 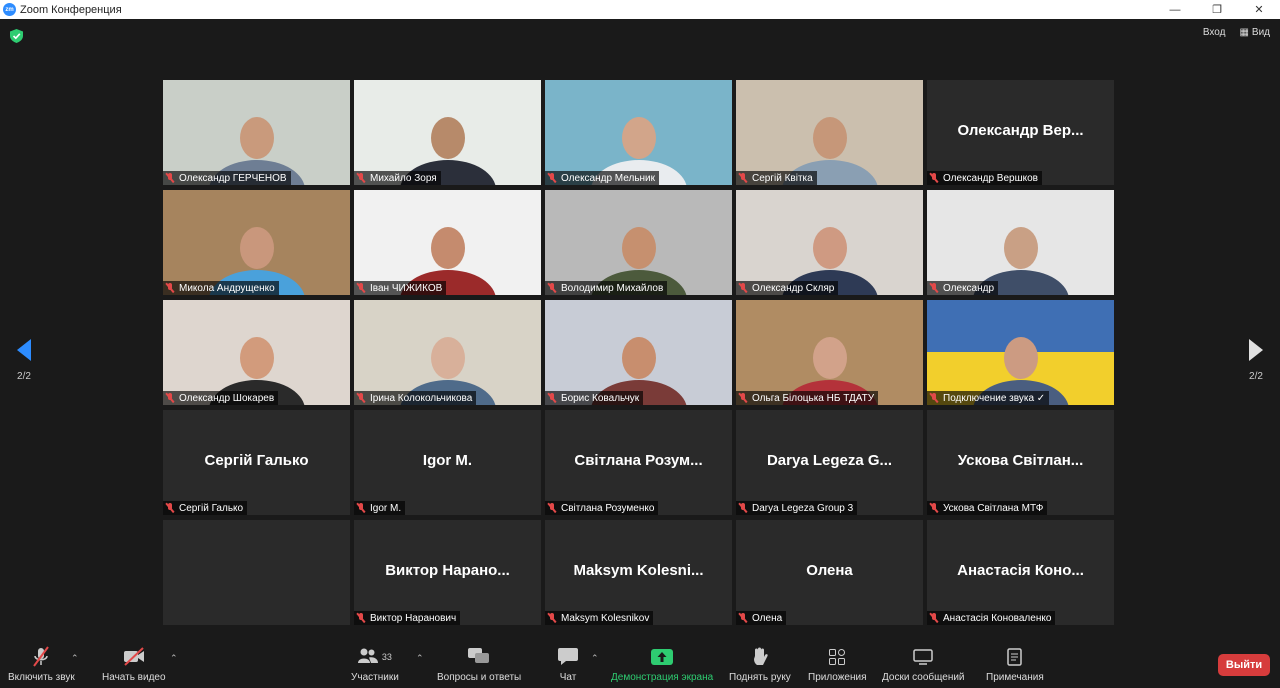 What do you see at coordinates (605, 618) in the screenshot?
I see `participant-name: Maksym Kolesnikov` at bounding box center [605, 618].